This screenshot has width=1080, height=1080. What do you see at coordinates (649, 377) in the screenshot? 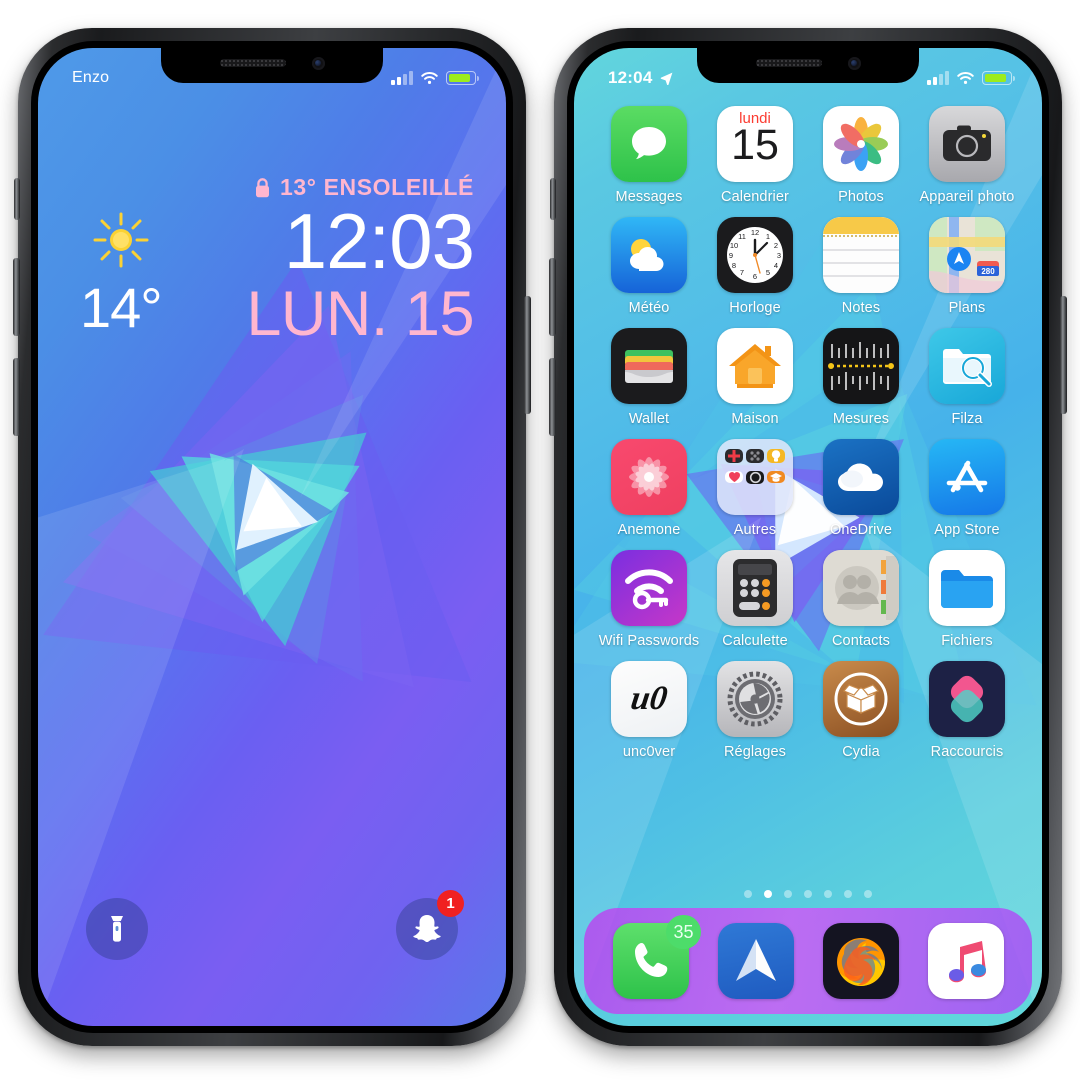
I see `app-wallet: Wallet` at bounding box center [649, 377].